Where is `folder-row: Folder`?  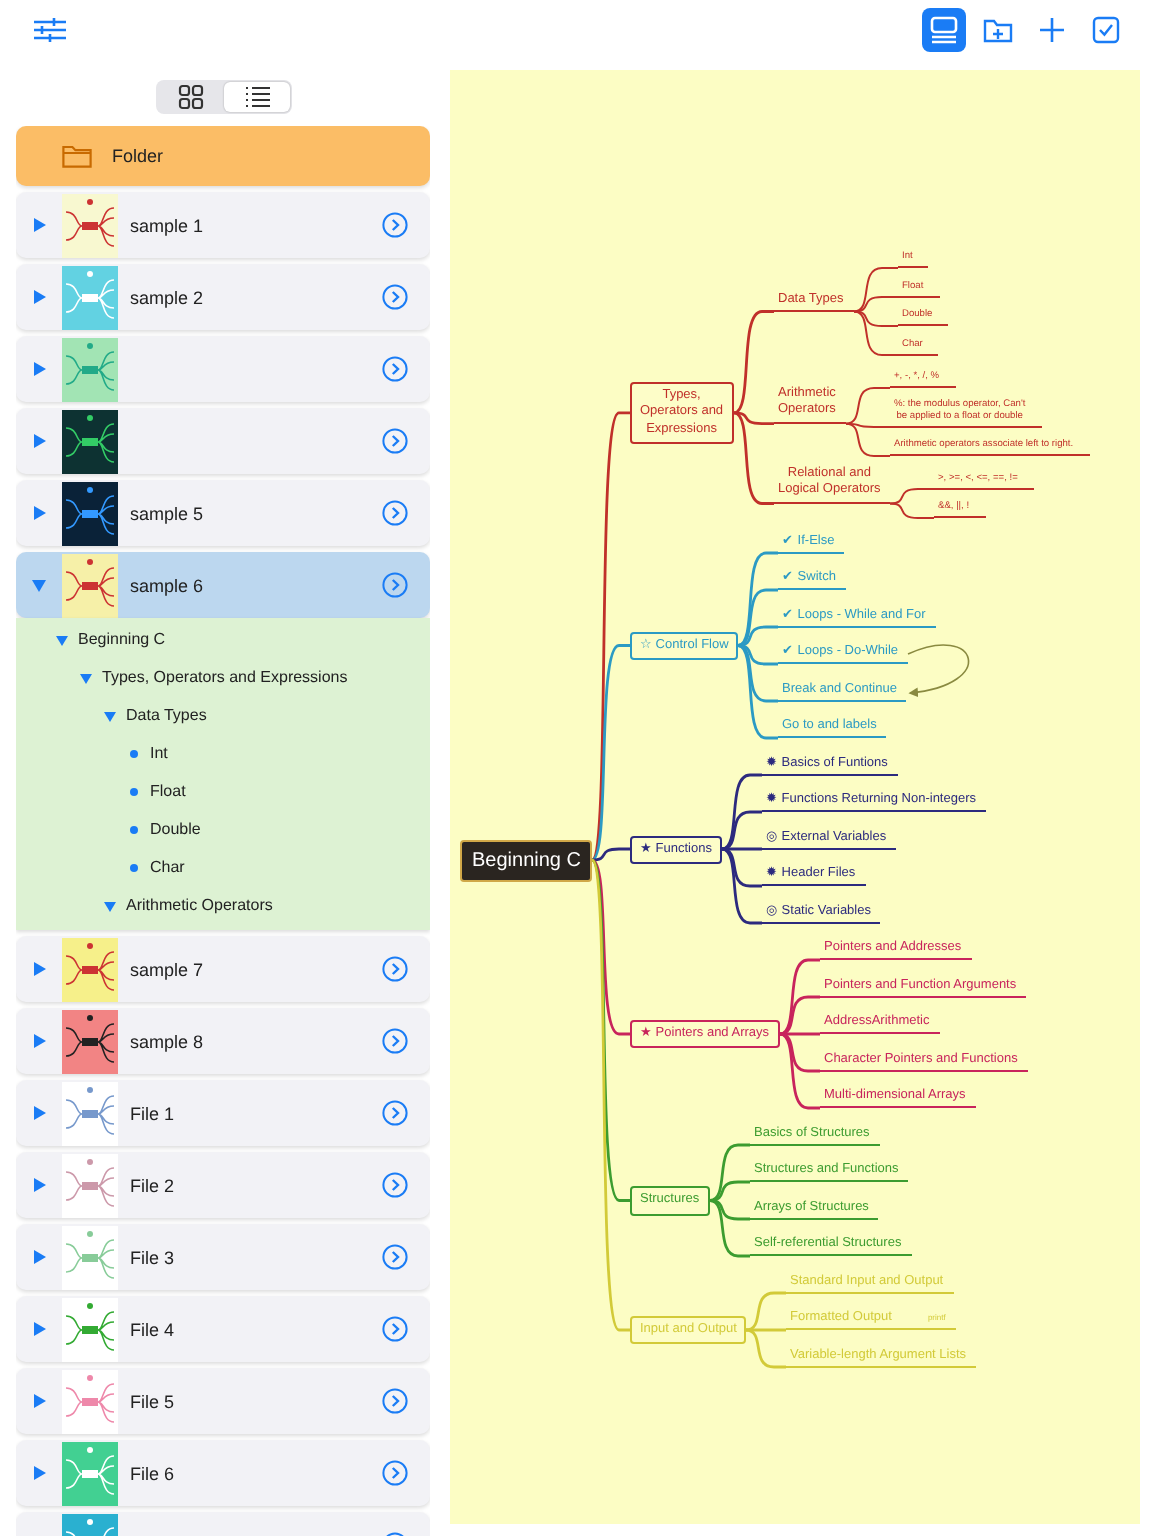 folder-row: Folder is located at coordinates (223, 156).